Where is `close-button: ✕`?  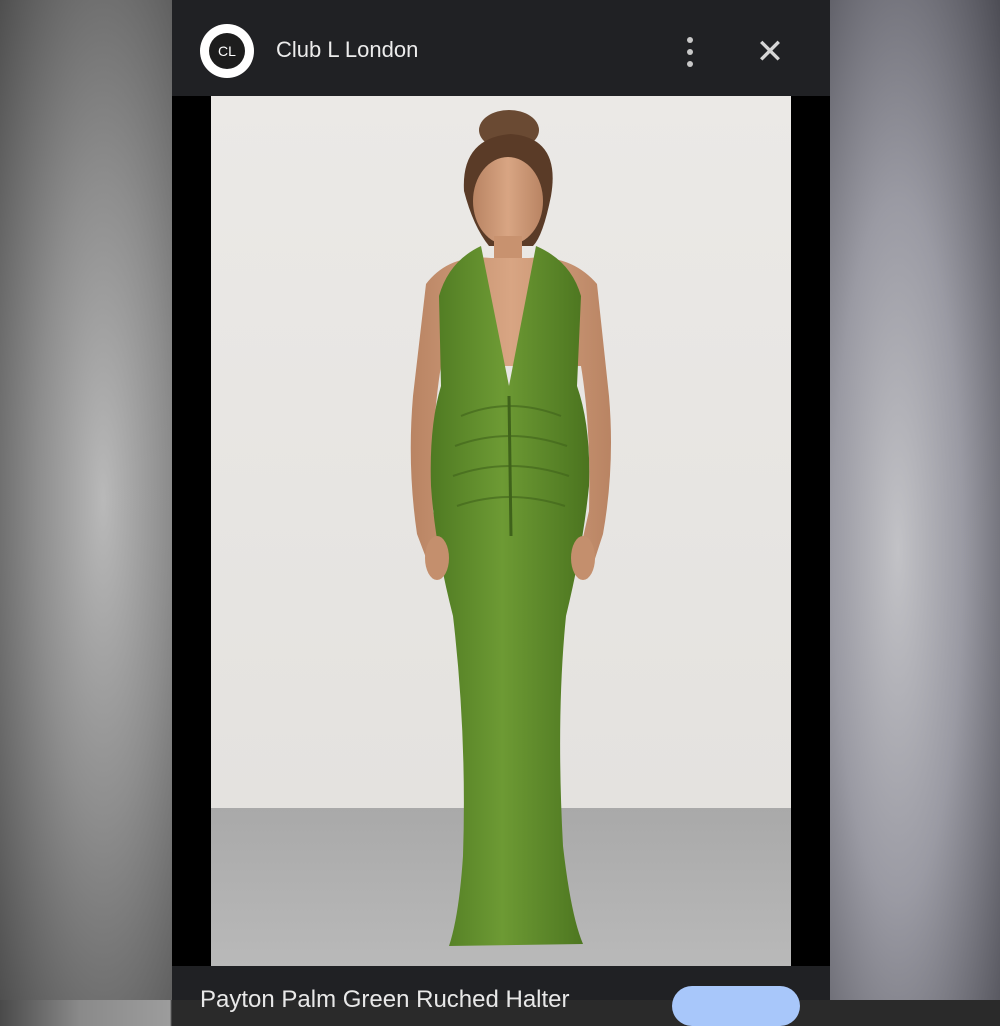
close-button: ✕ is located at coordinates (770, 52).